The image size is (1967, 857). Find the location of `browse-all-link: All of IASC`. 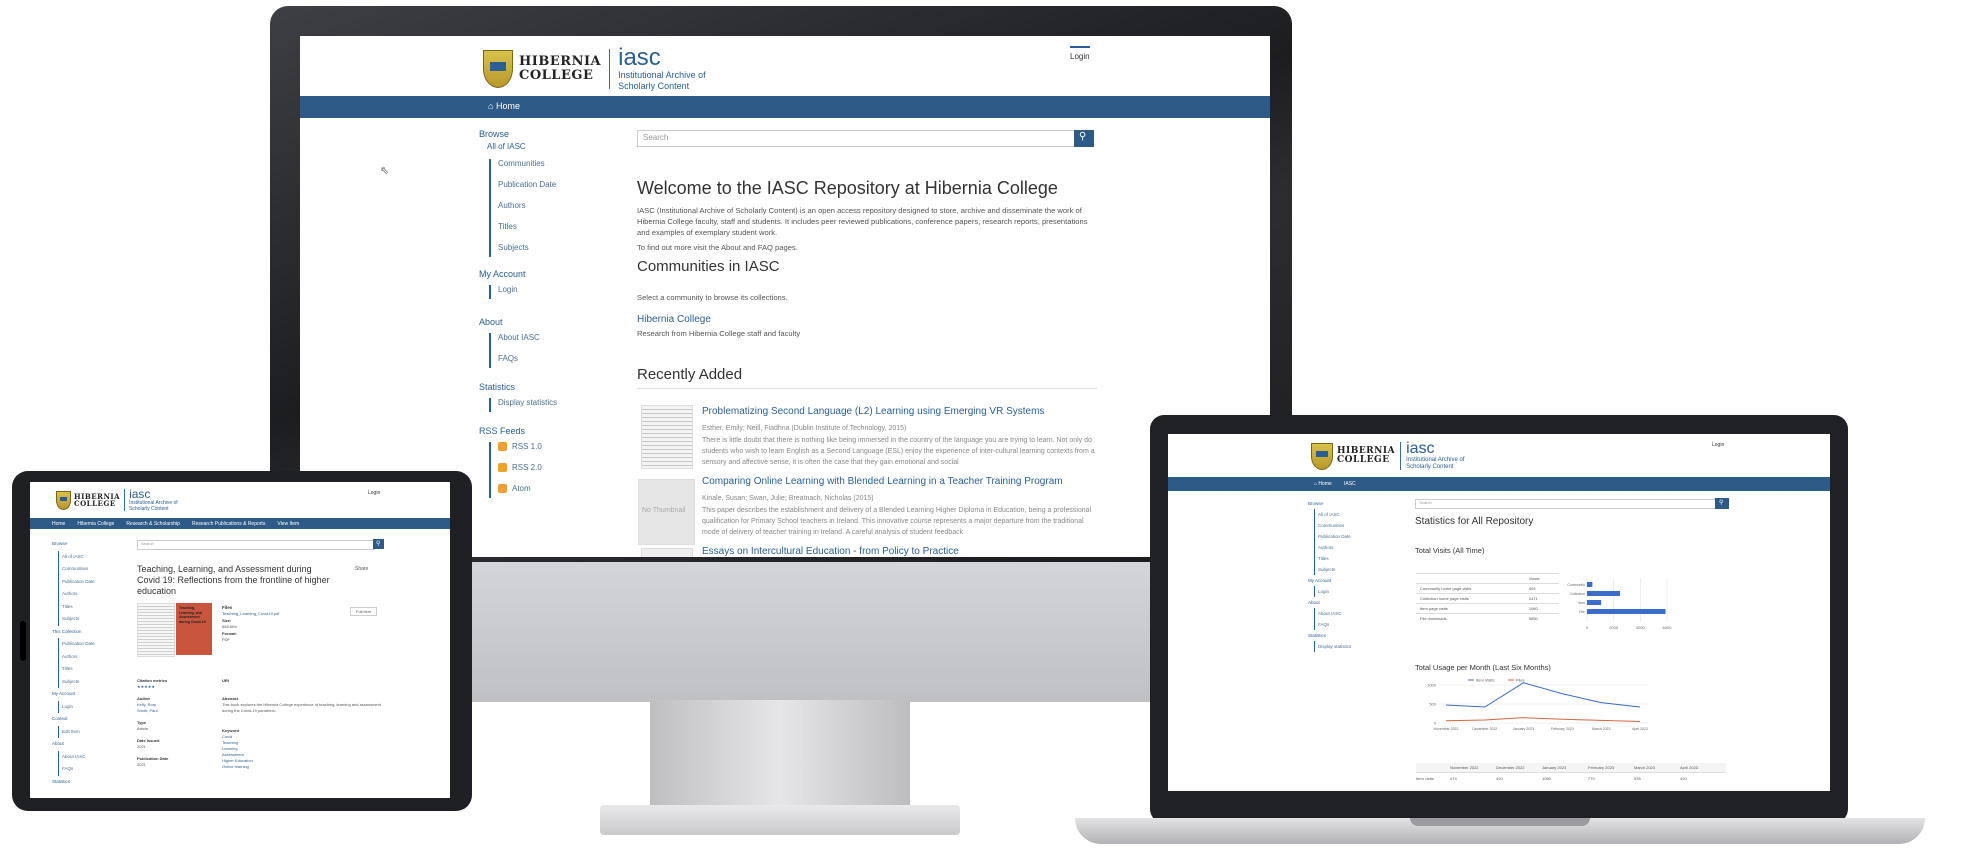

browse-all-link: All of IASC is located at coordinates (543, 146).